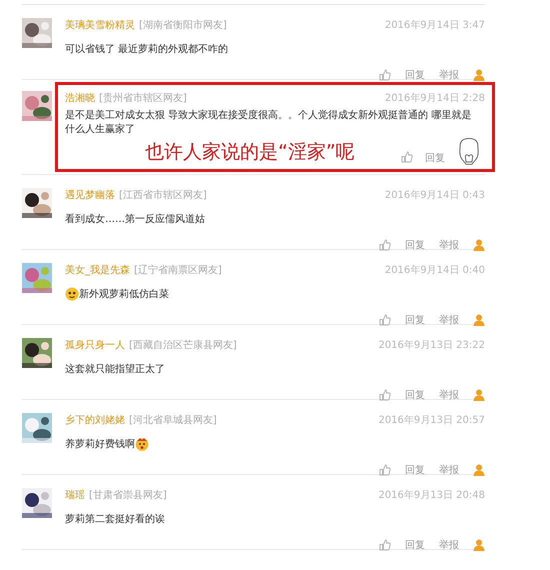 The image size is (550, 570). Describe the element at coordinates (100, 25) in the screenshot. I see `user-name: 美璃美雪粉精灵` at that location.